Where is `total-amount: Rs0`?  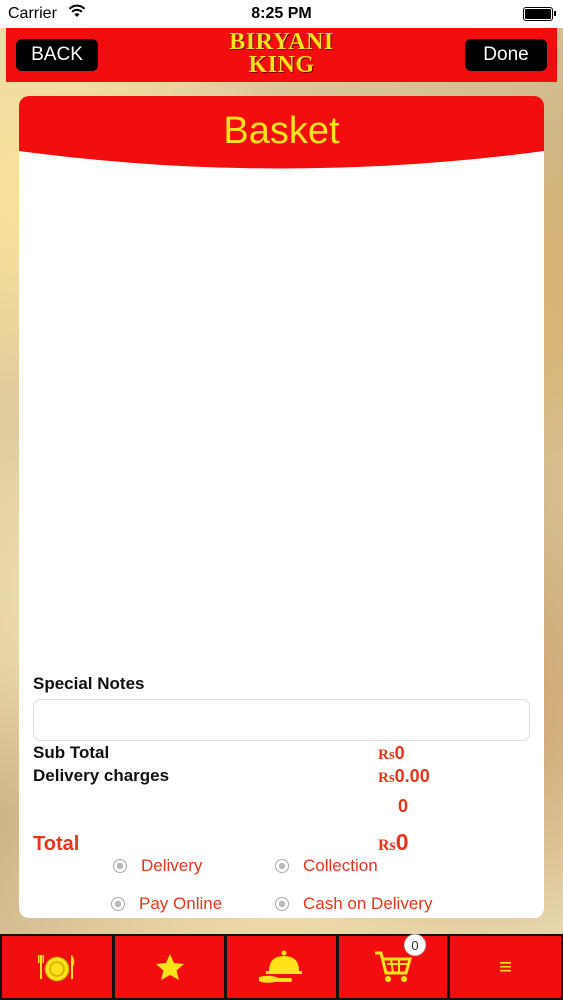
total-amount: Rs0 is located at coordinates (393, 842).